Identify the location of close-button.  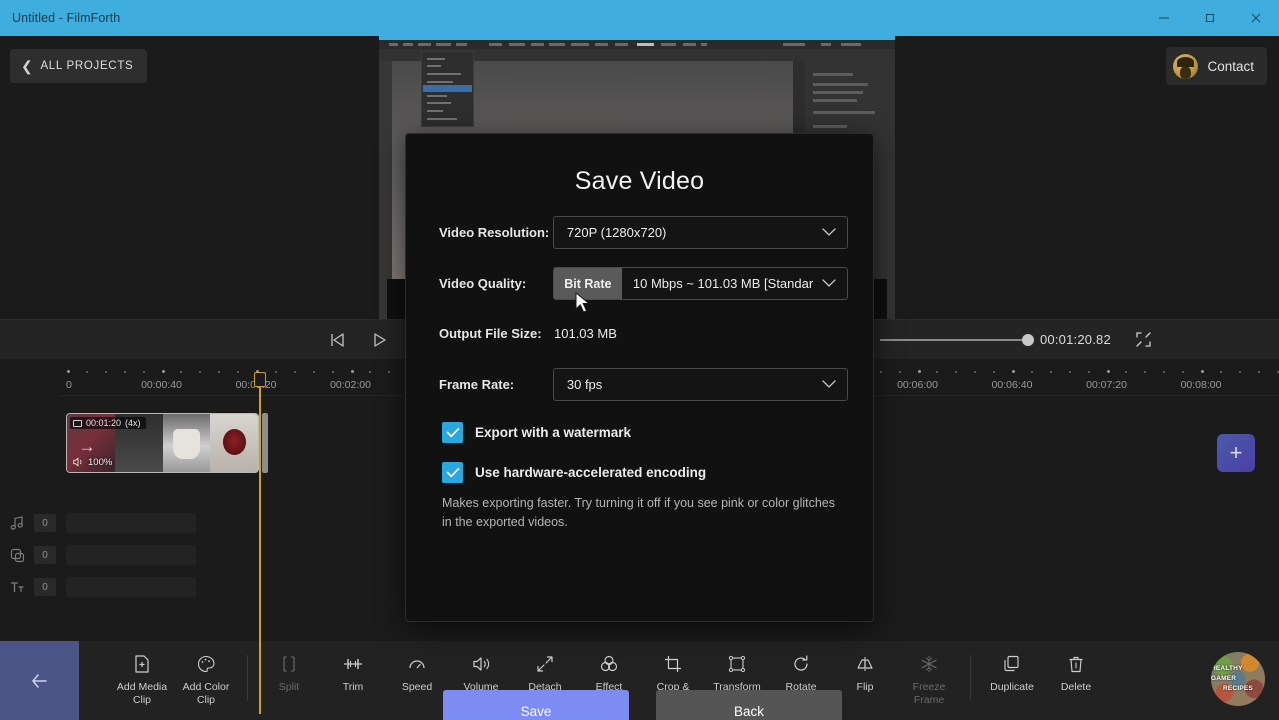
(1256, 18).